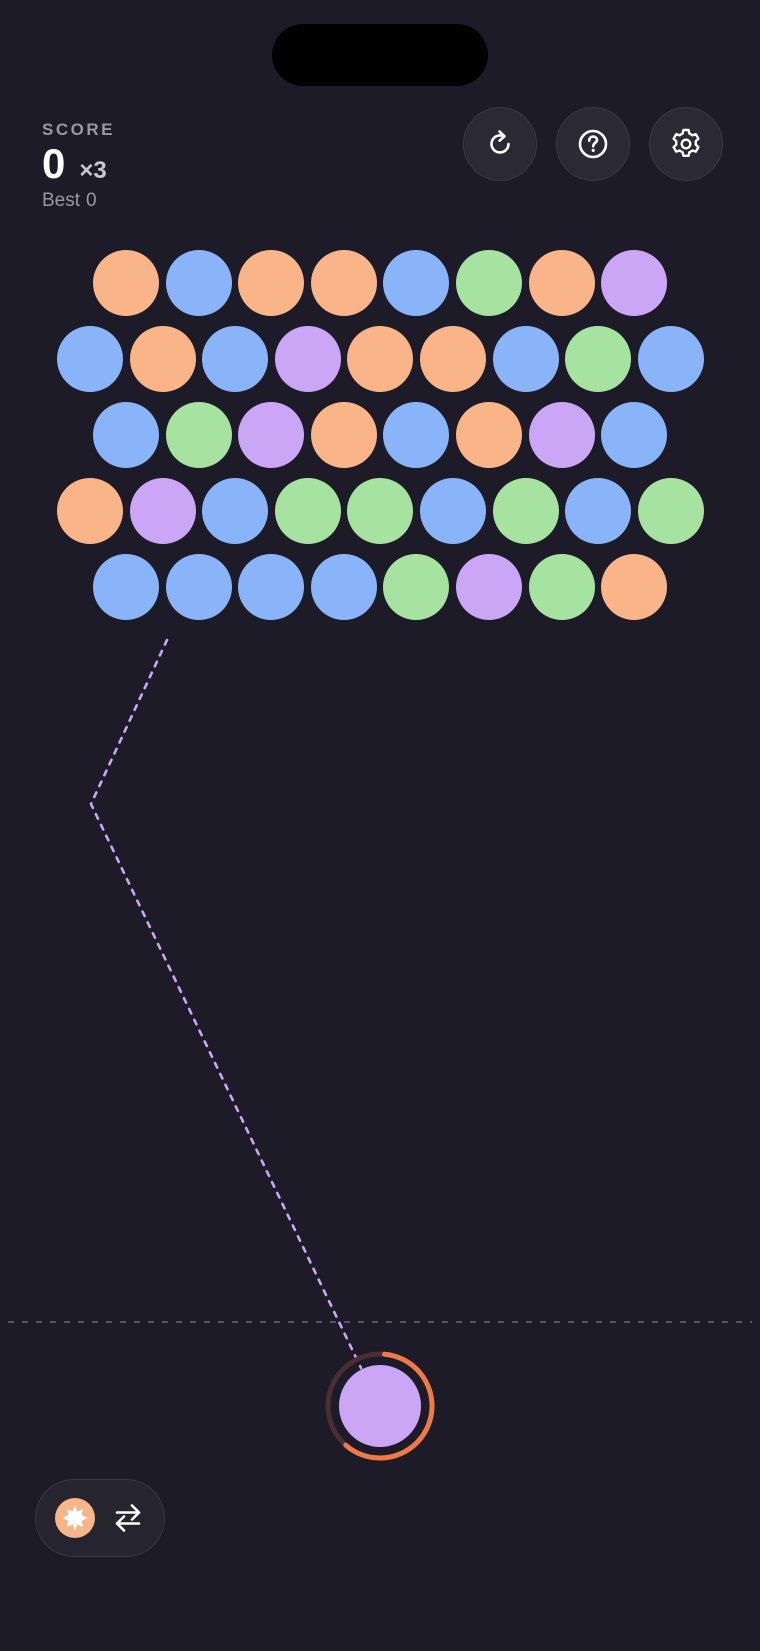 The image size is (760, 1651). I want to click on starburst-icon, so click(75, 1518).